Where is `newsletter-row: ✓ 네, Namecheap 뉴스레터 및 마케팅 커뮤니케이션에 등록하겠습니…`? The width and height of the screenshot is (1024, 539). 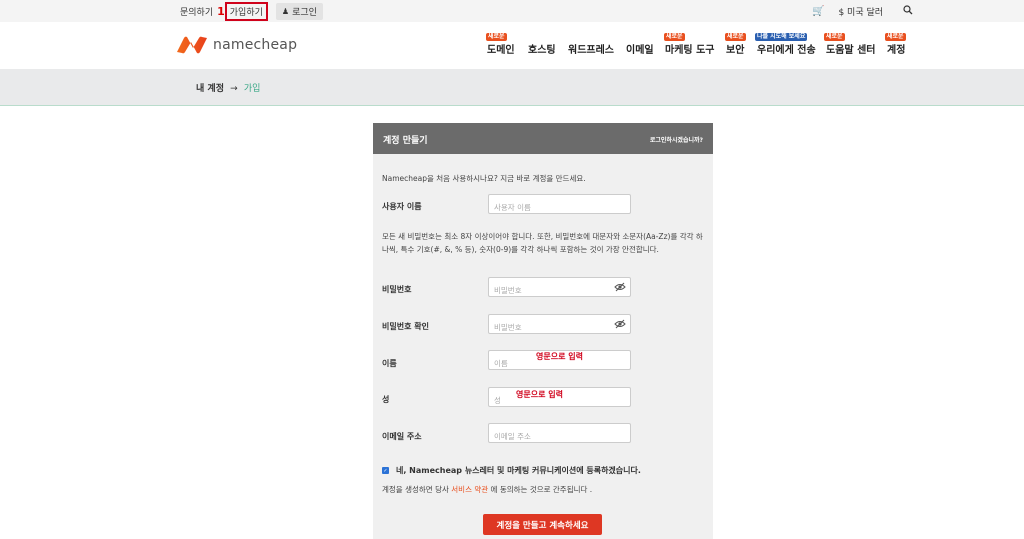 newsletter-row: ✓ 네, Namecheap 뉴스레터 및 마케팅 커뮤니케이션에 등록하겠습니… is located at coordinates (511, 470).